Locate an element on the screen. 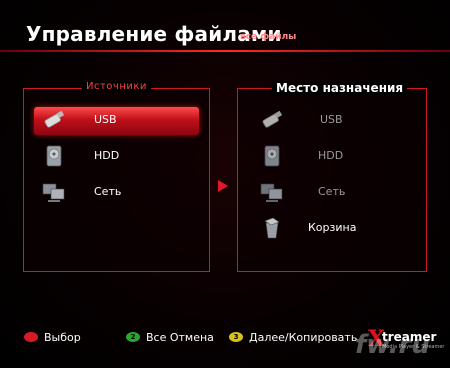  destination-item-trash: Корзина is located at coordinates (334, 229).